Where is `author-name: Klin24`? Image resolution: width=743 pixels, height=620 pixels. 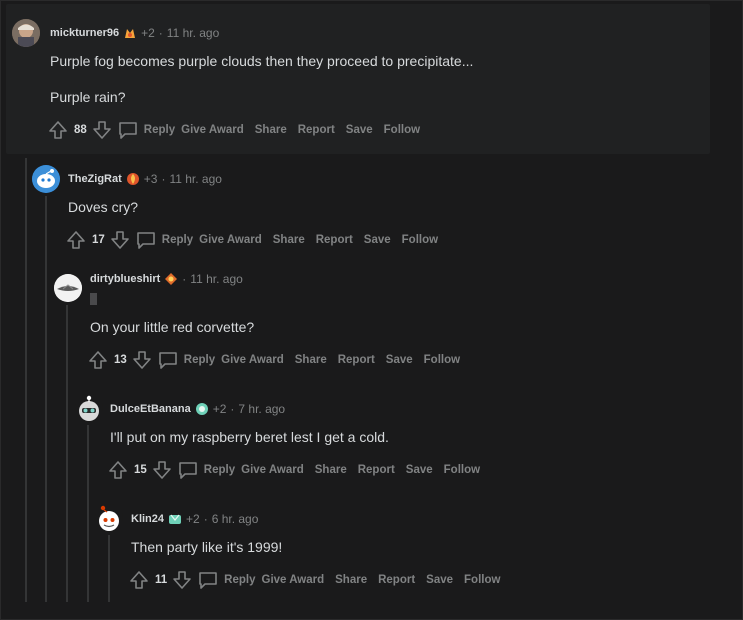 author-name: Klin24 is located at coordinates (147, 519).